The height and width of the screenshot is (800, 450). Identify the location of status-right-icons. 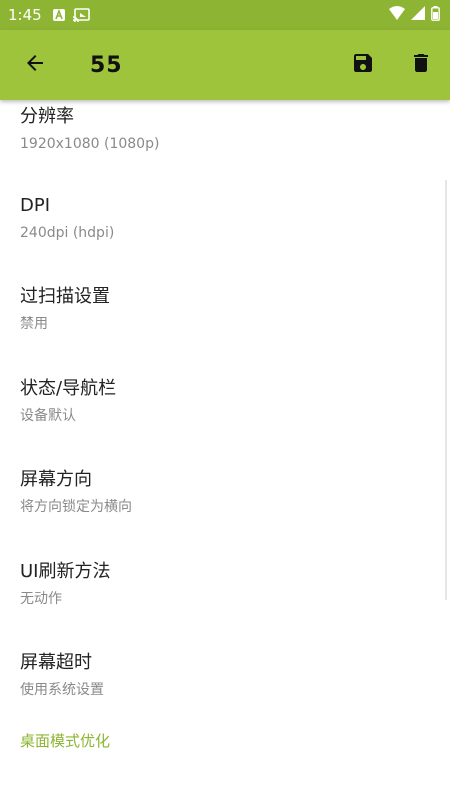
(414, 15).